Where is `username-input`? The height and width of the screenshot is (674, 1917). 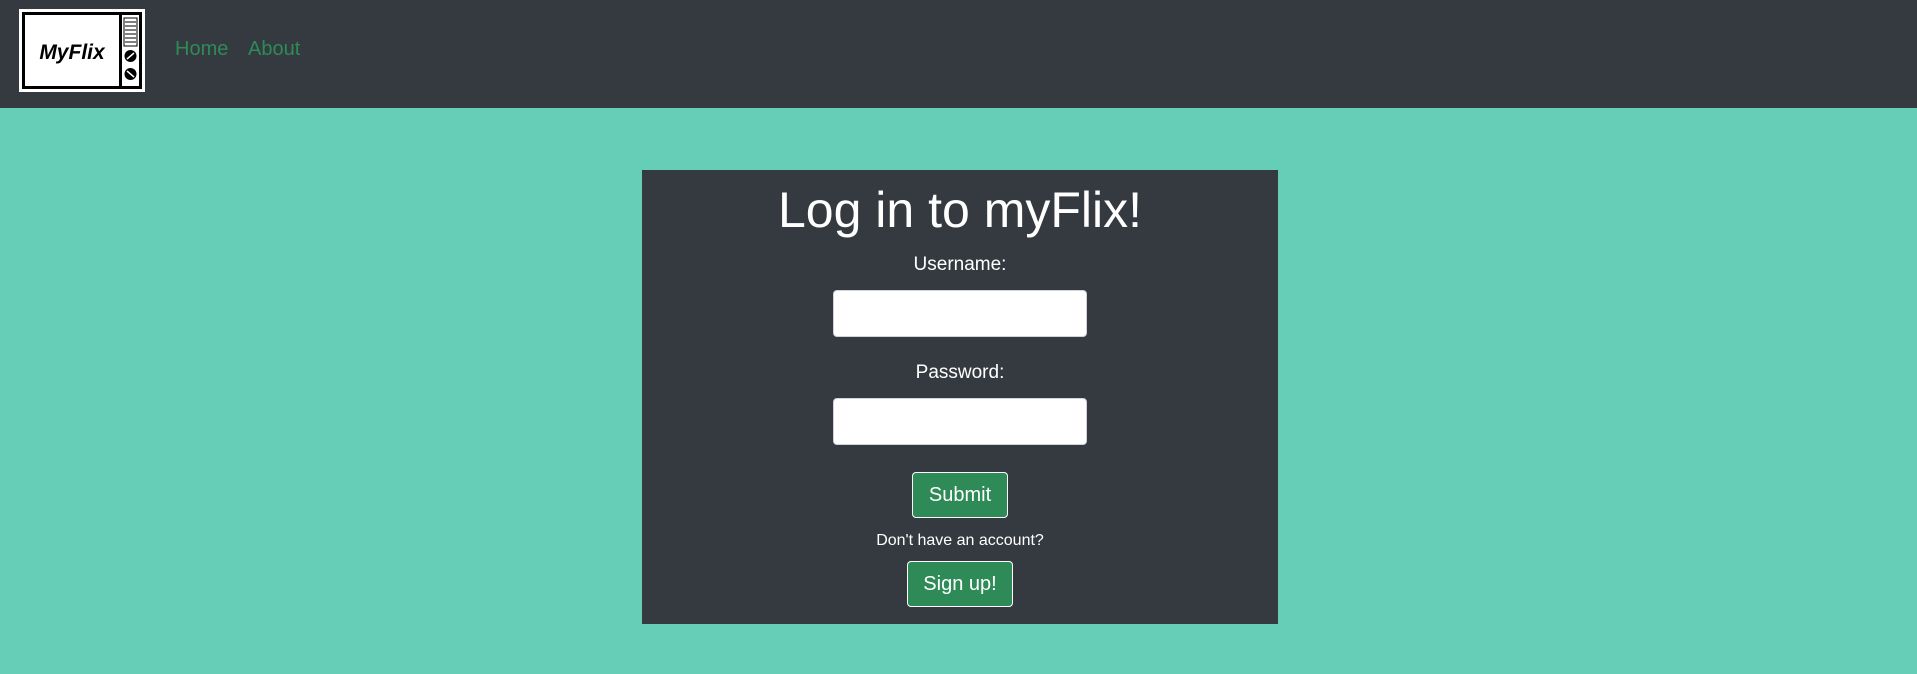 username-input is located at coordinates (960, 313).